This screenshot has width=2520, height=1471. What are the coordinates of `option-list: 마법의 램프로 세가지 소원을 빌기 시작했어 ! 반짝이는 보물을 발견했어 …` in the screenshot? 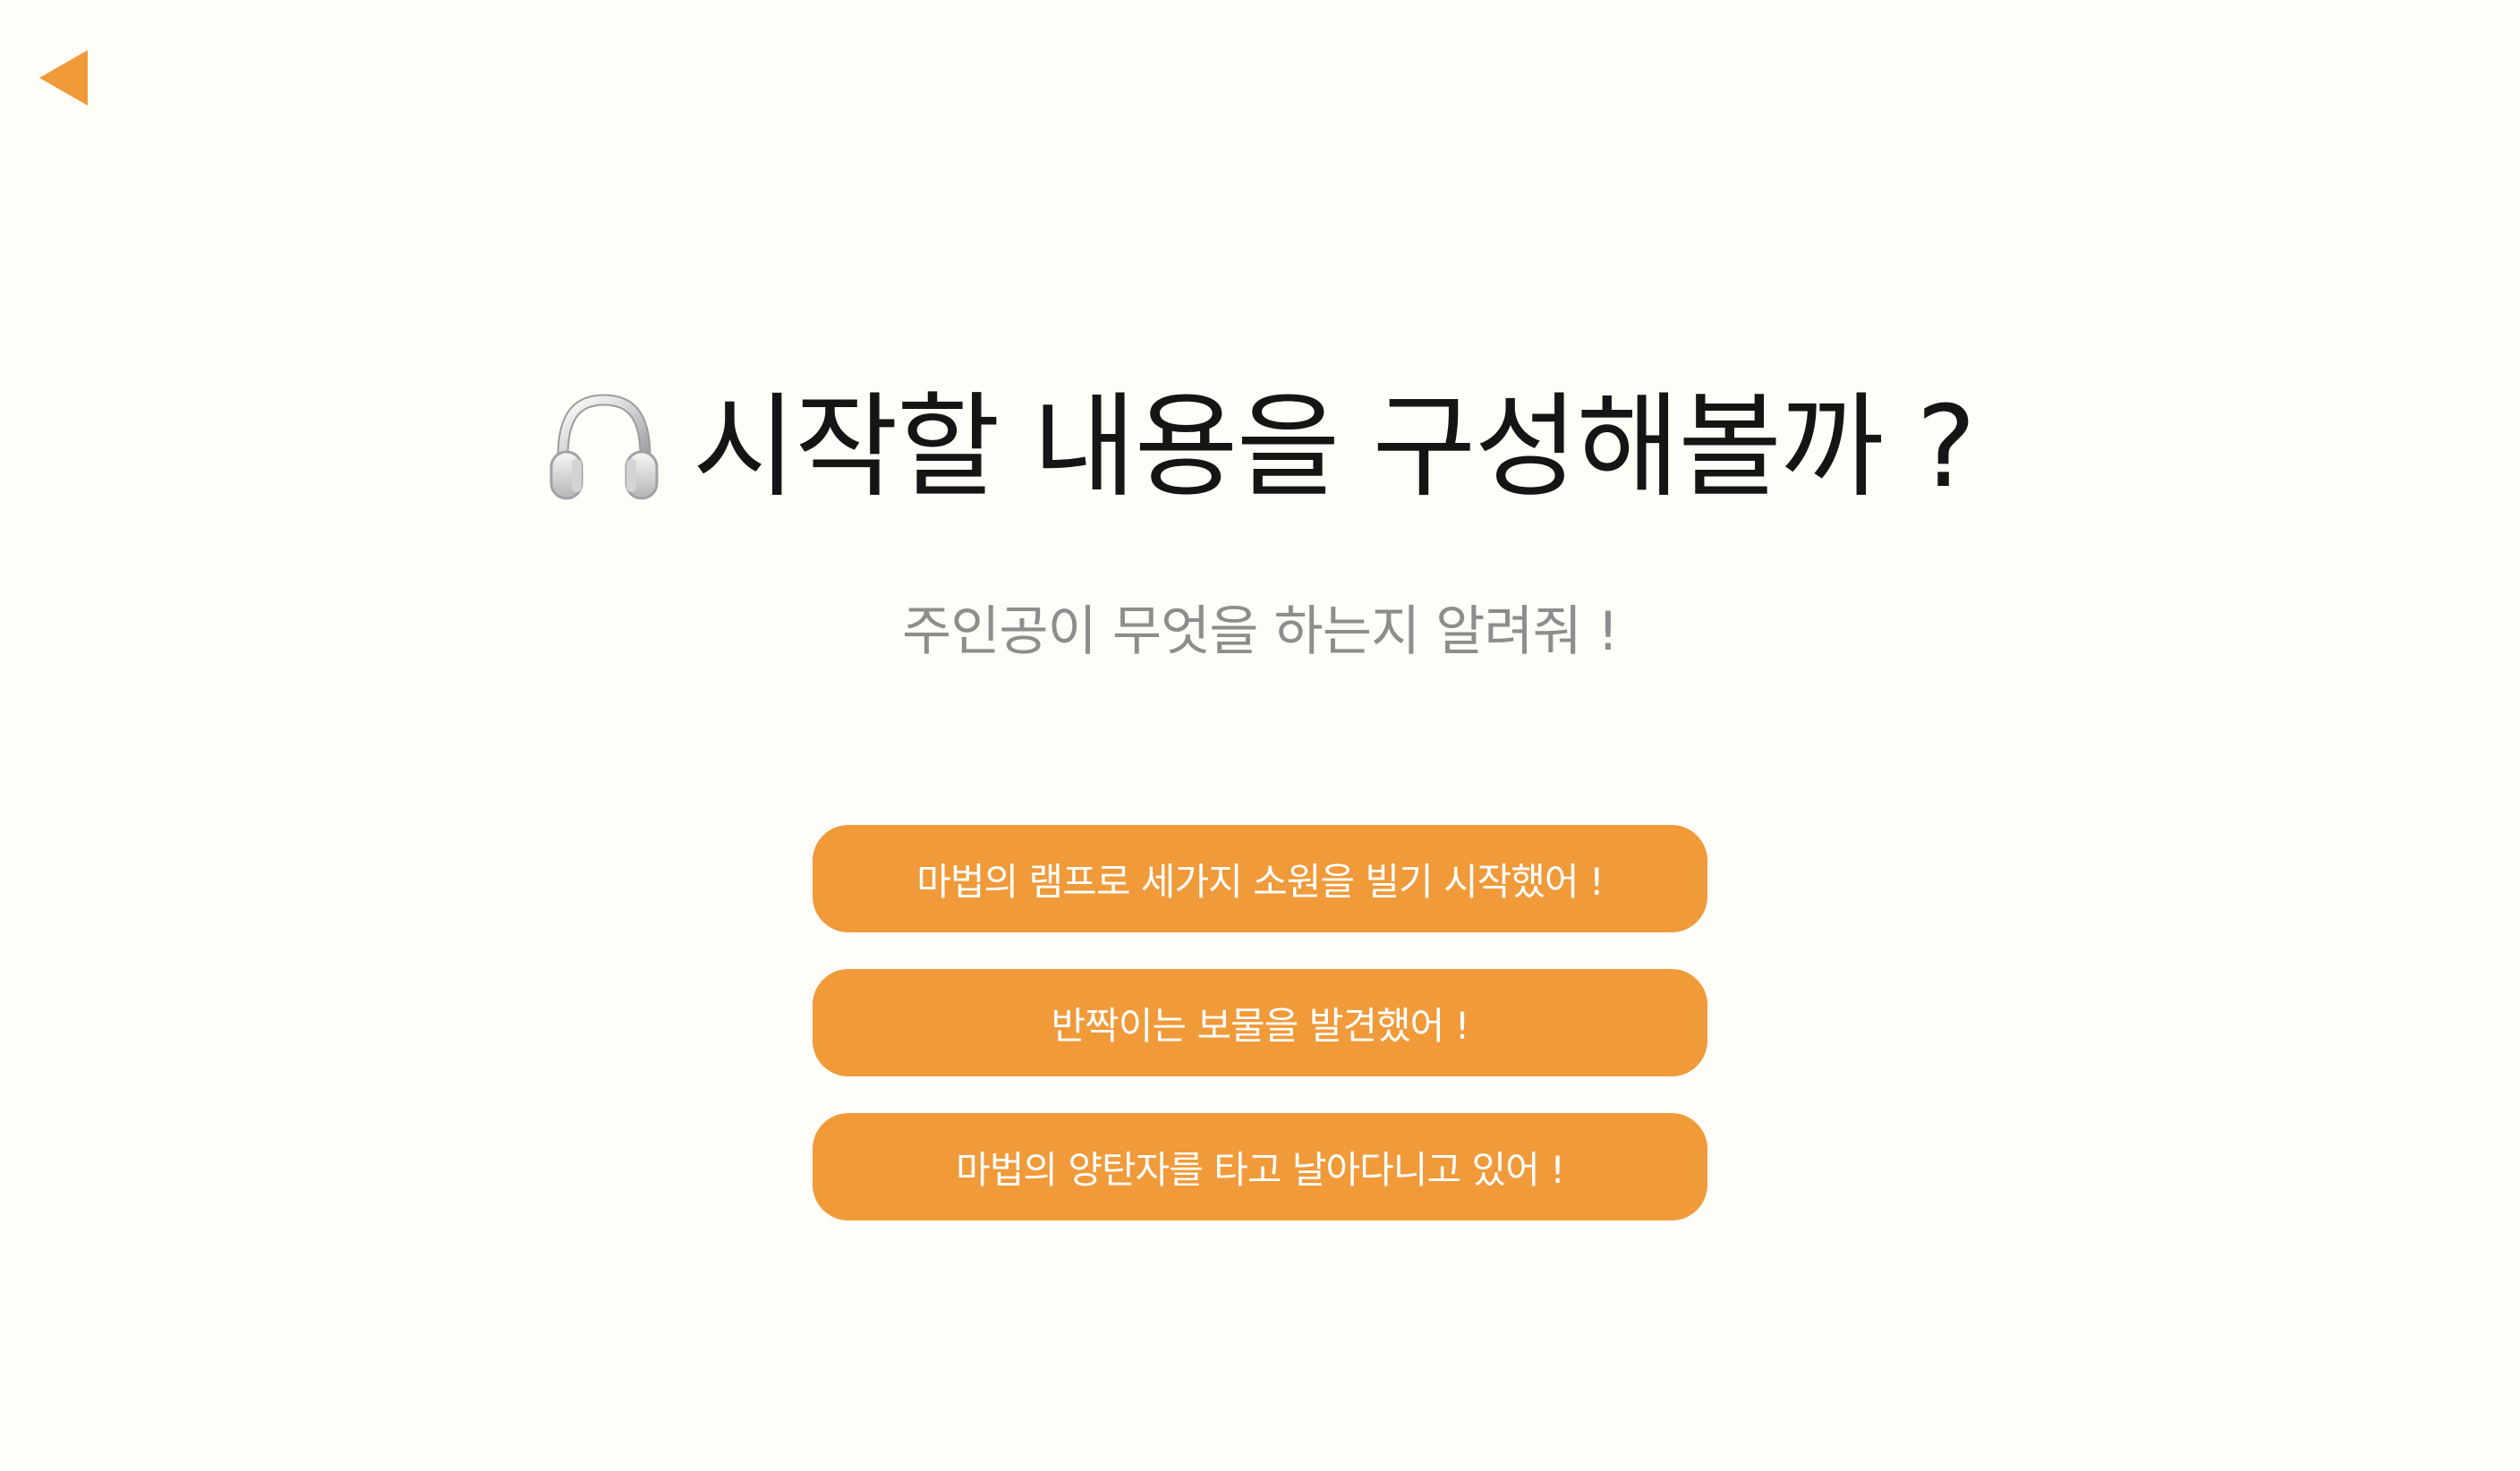 It's located at (1260, 1022).